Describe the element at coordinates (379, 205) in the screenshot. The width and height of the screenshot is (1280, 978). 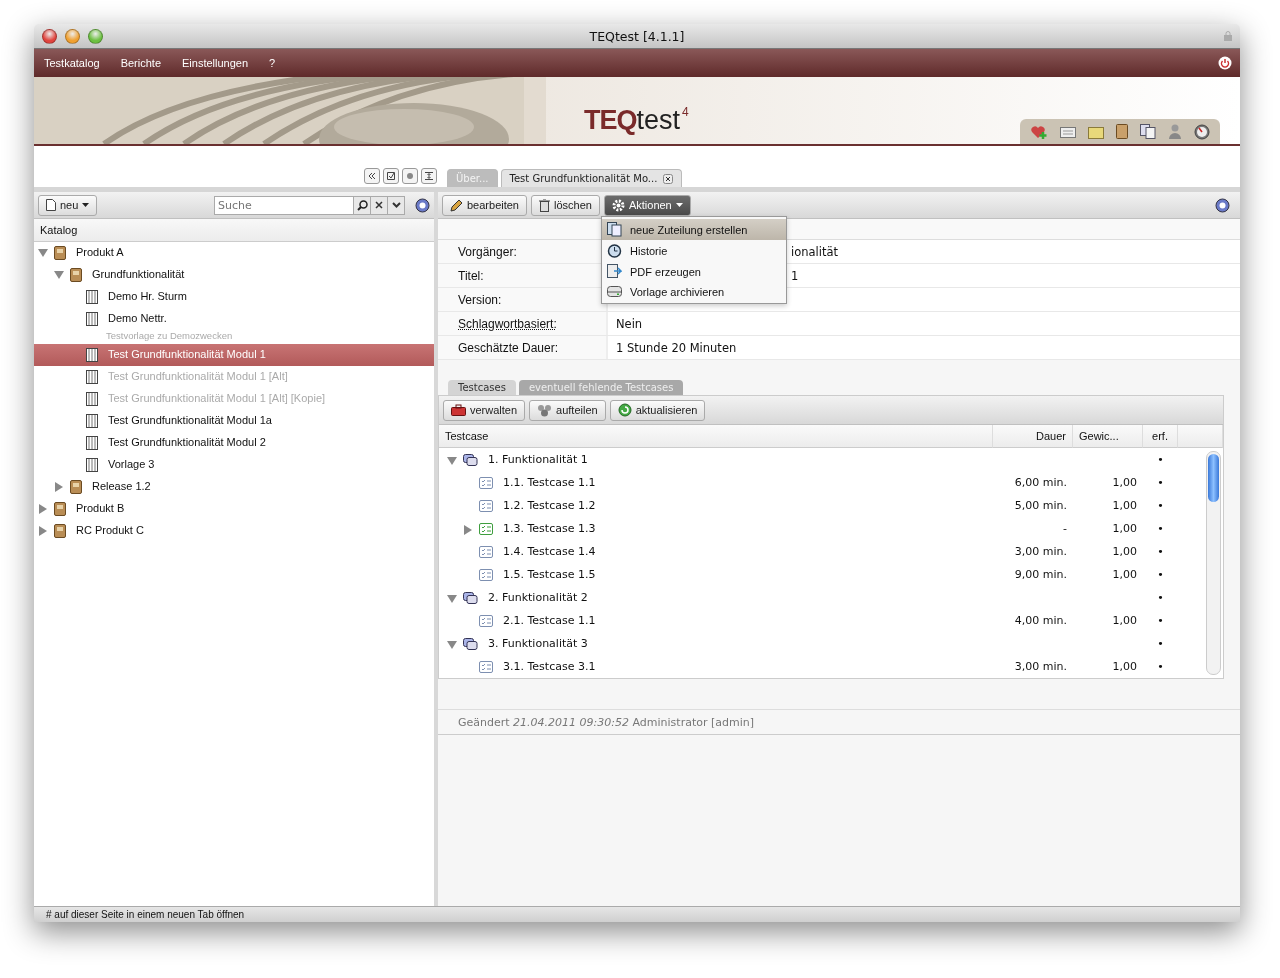
I see `clear-icon` at that location.